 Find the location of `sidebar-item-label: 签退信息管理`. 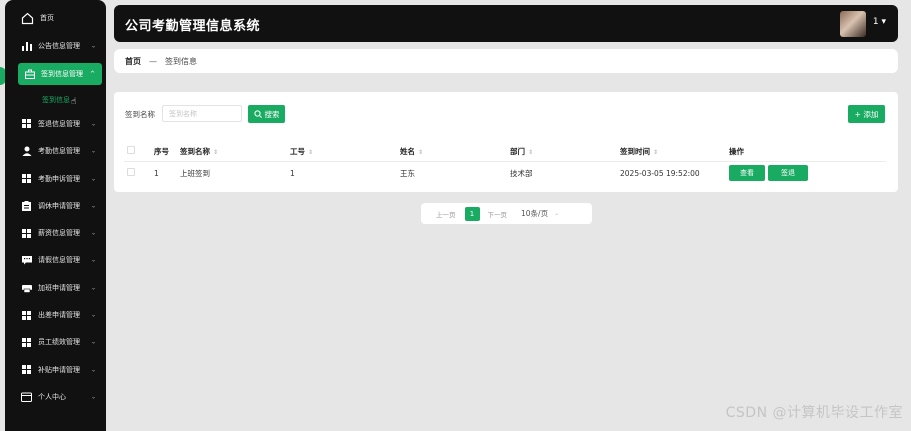

sidebar-item-label: 签退信息管理 is located at coordinates (59, 123).